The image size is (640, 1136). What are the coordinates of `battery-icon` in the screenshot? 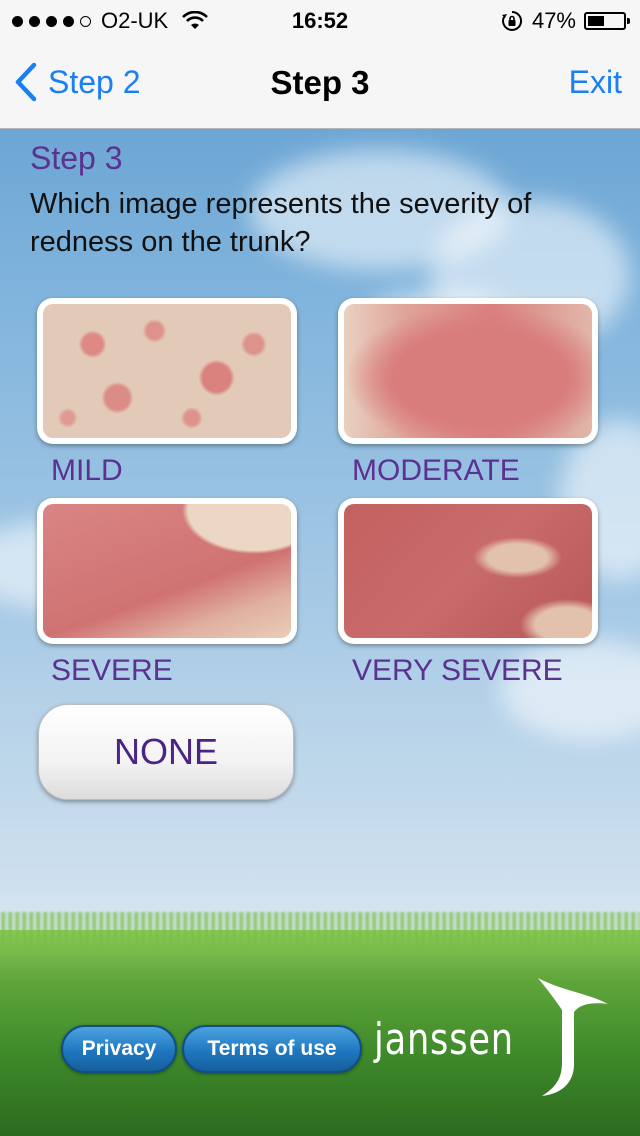 It's located at (607, 21).